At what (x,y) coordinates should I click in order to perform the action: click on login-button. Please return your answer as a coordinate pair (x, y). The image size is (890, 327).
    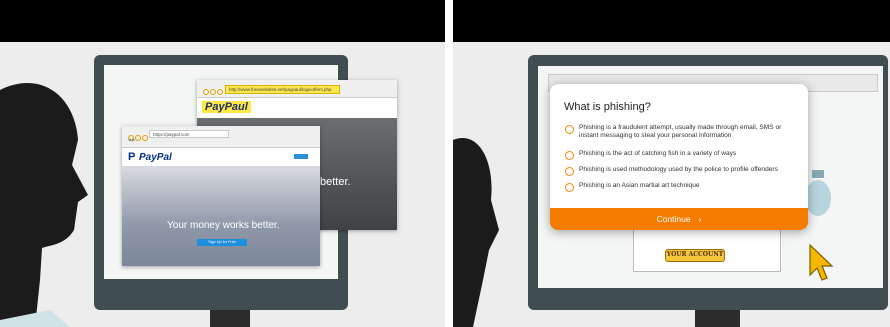
    Looking at the image, I should click on (301, 156).